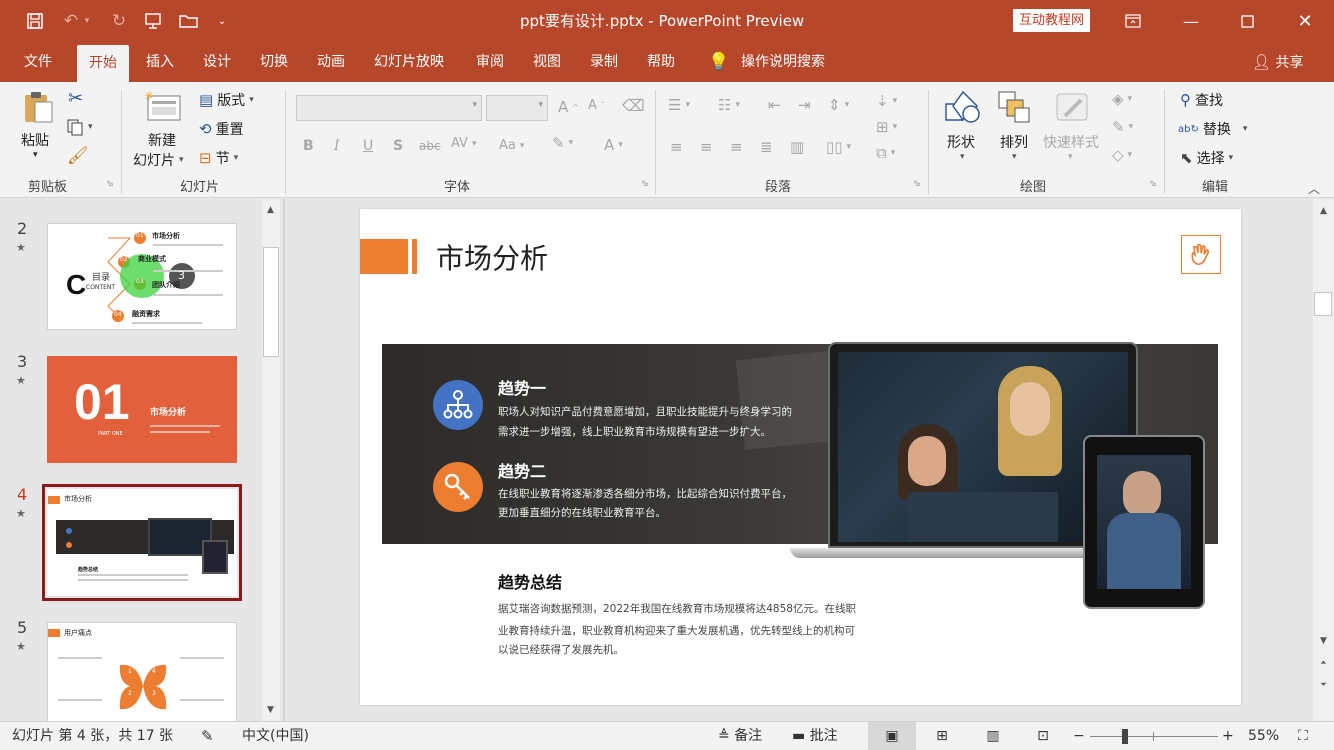 Image resolution: width=1334 pixels, height=750 pixels. What do you see at coordinates (679, 105) in the screenshot?
I see `bullets-icon: ☰ ▾` at bounding box center [679, 105].